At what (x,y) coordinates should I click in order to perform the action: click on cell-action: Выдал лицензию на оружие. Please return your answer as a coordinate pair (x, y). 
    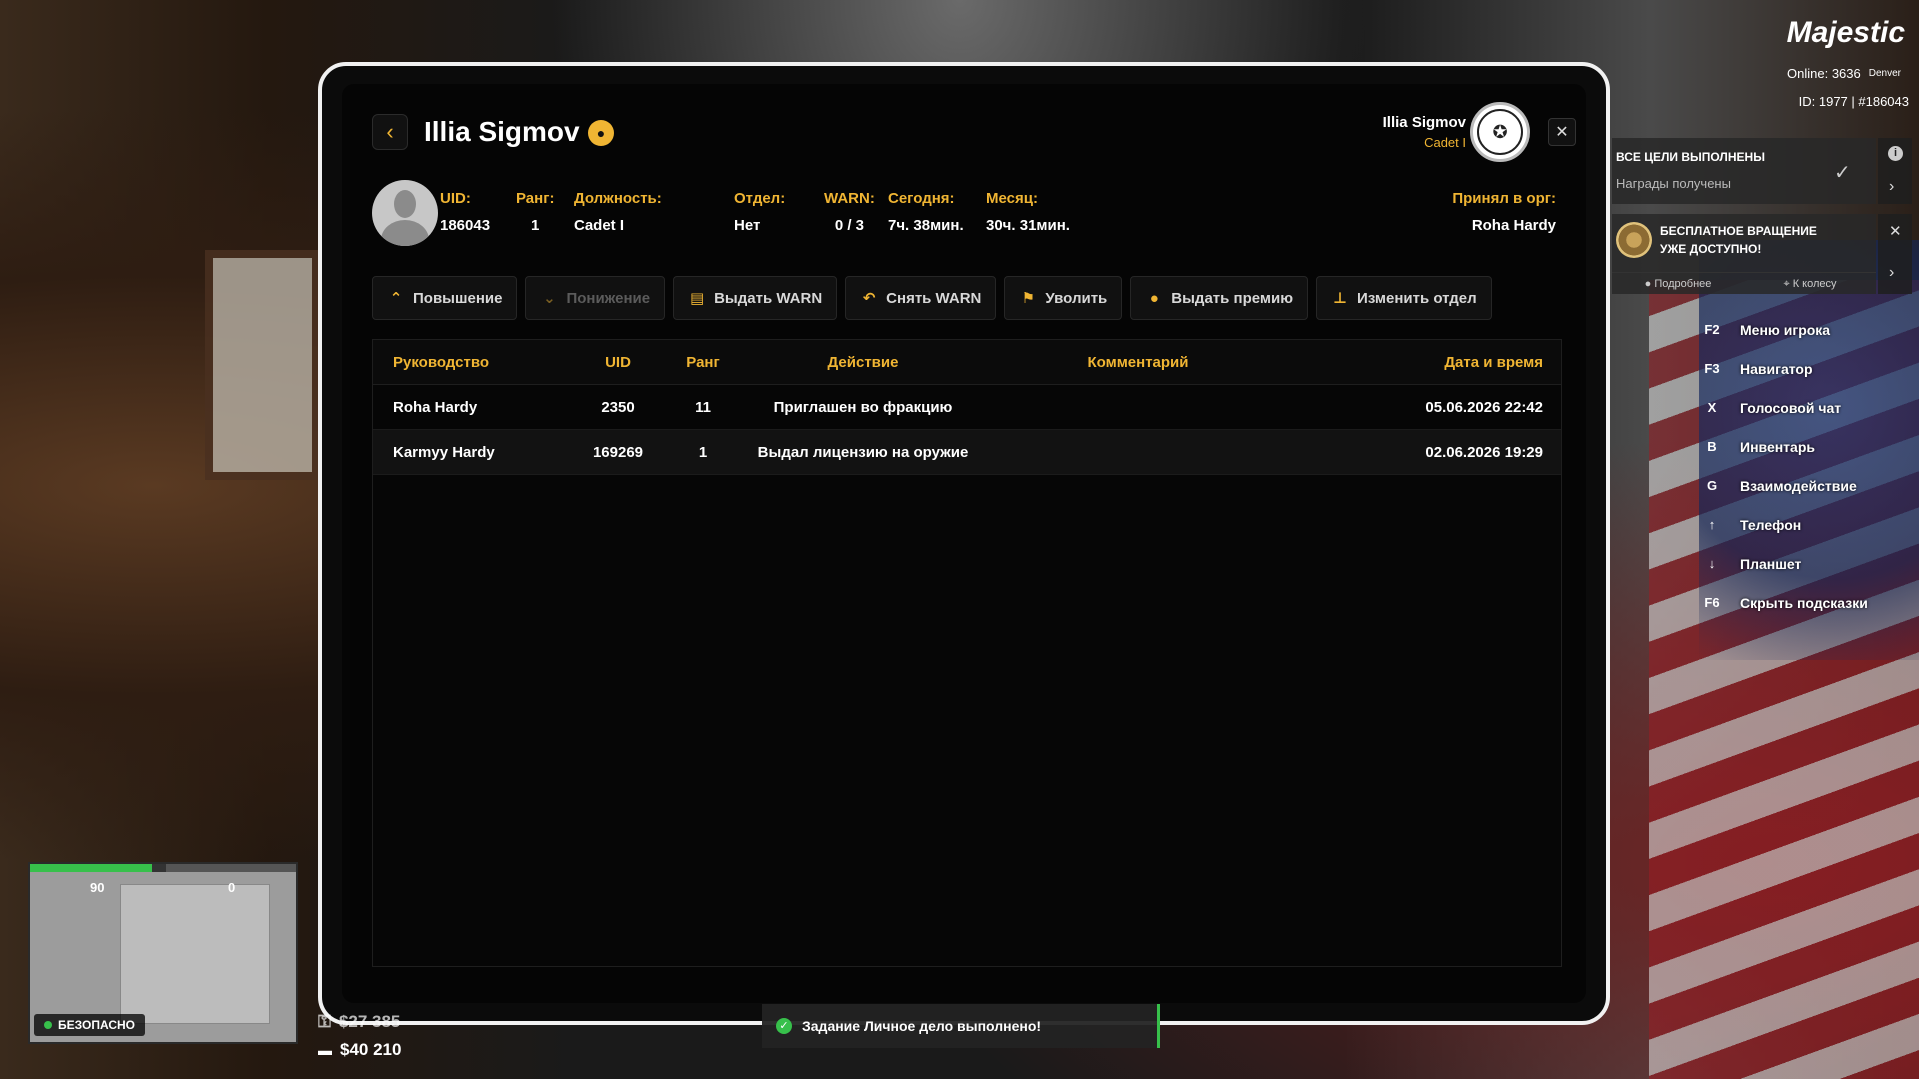
    Looking at the image, I should click on (863, 452).